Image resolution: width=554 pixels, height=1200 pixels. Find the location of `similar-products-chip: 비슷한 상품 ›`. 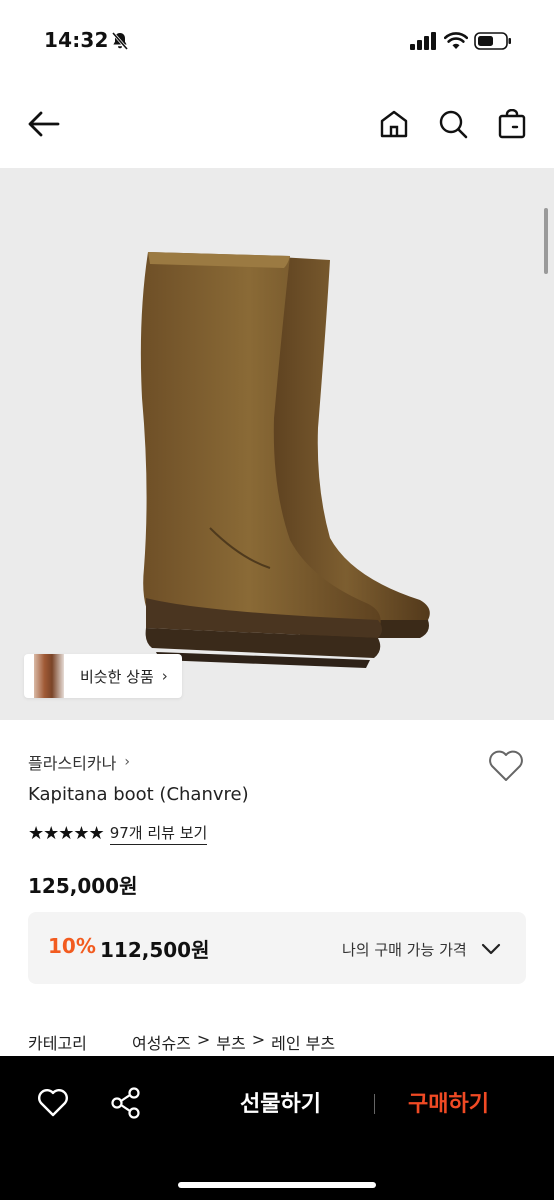

similar-products-chip: 비슷한 상품 › is located at coordinates (103, 676).